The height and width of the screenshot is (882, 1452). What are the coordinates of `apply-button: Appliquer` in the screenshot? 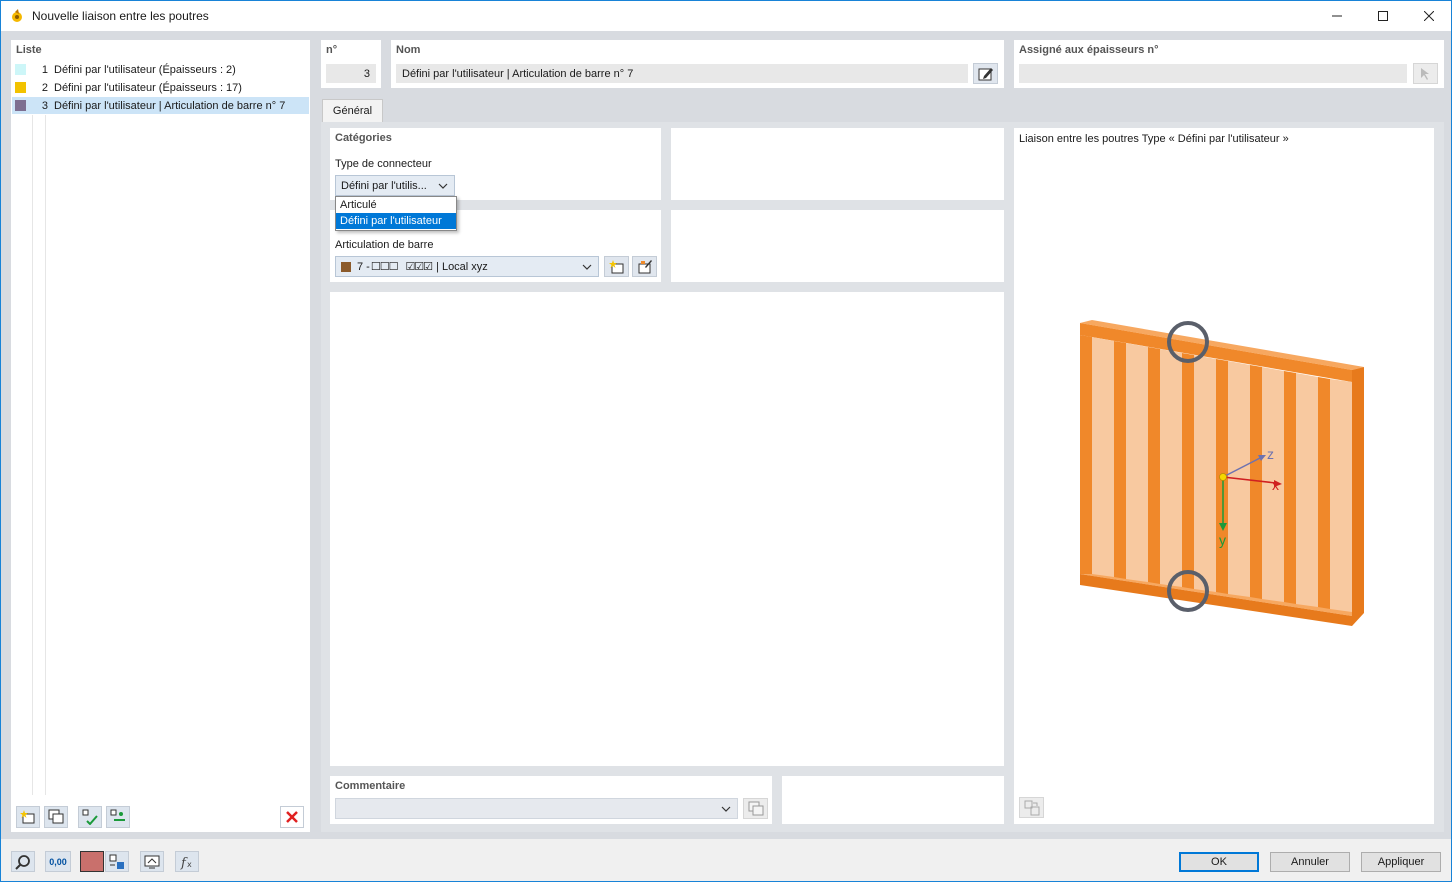 It's located at (1401, 862).